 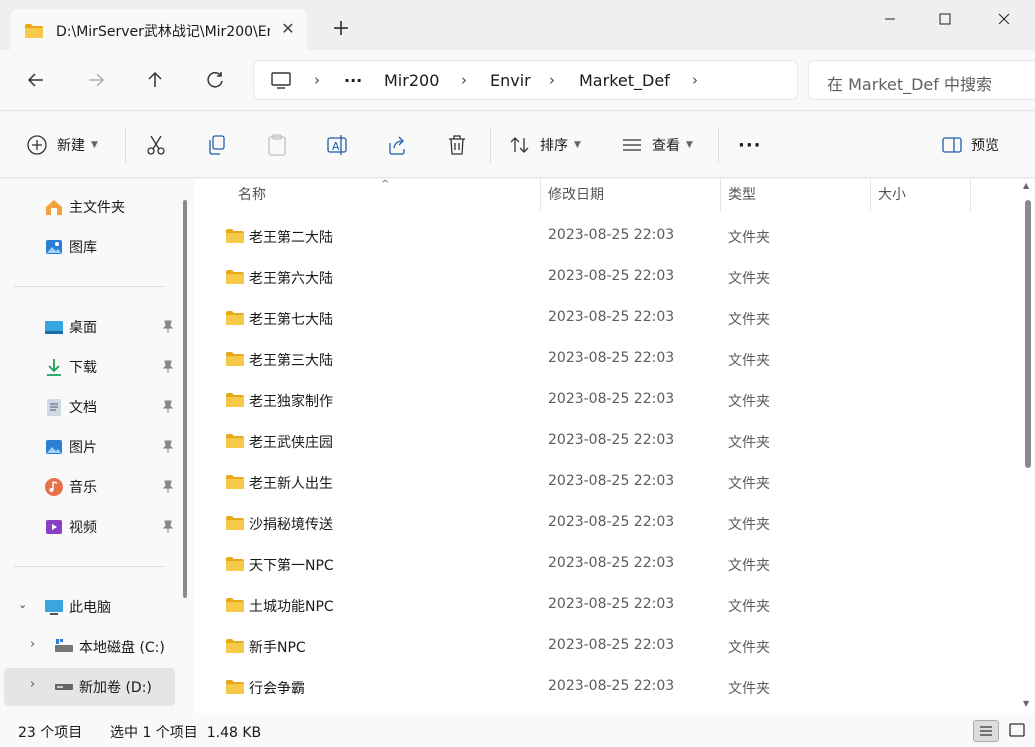 I want to click on copy-icon, so click(x=217, y=145).